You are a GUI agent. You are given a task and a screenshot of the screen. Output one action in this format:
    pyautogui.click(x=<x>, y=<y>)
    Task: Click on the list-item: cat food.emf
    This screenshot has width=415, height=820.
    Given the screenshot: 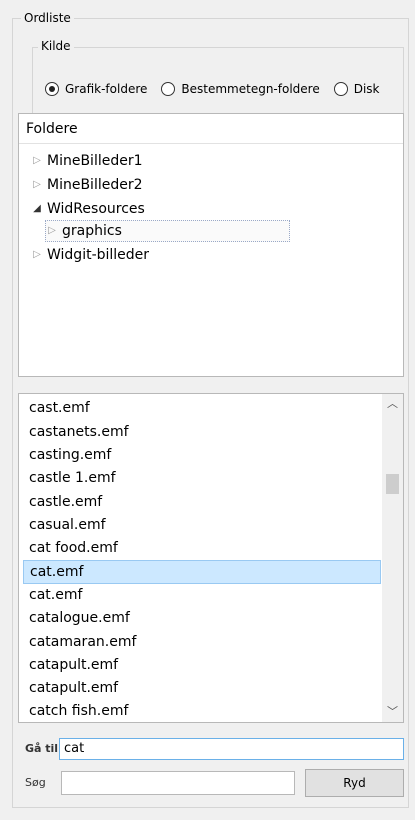 What is the action you would take?
    pyautogui.click(x=202, y=548)
    